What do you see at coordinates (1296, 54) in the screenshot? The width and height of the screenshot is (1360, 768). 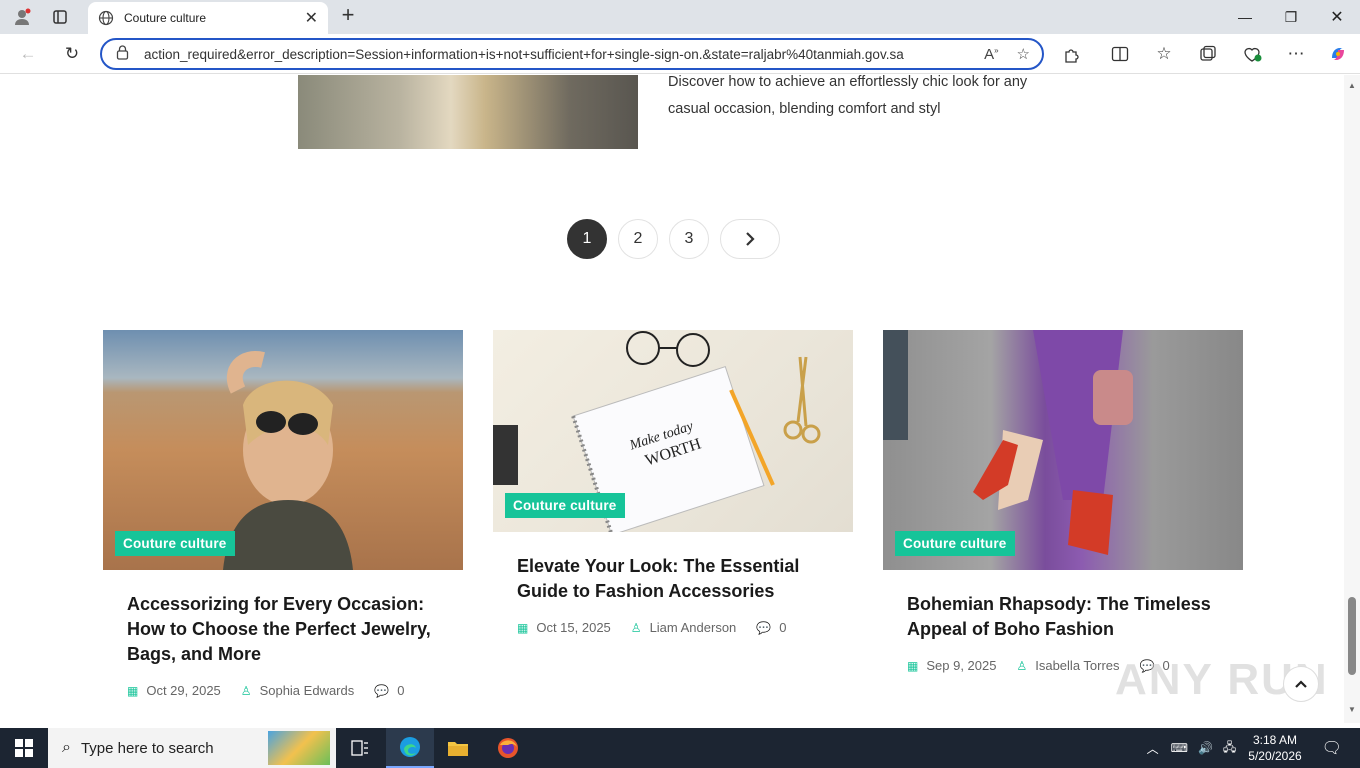 I see `more-options-icon: ⋯` at bounding box center [1296, 54].